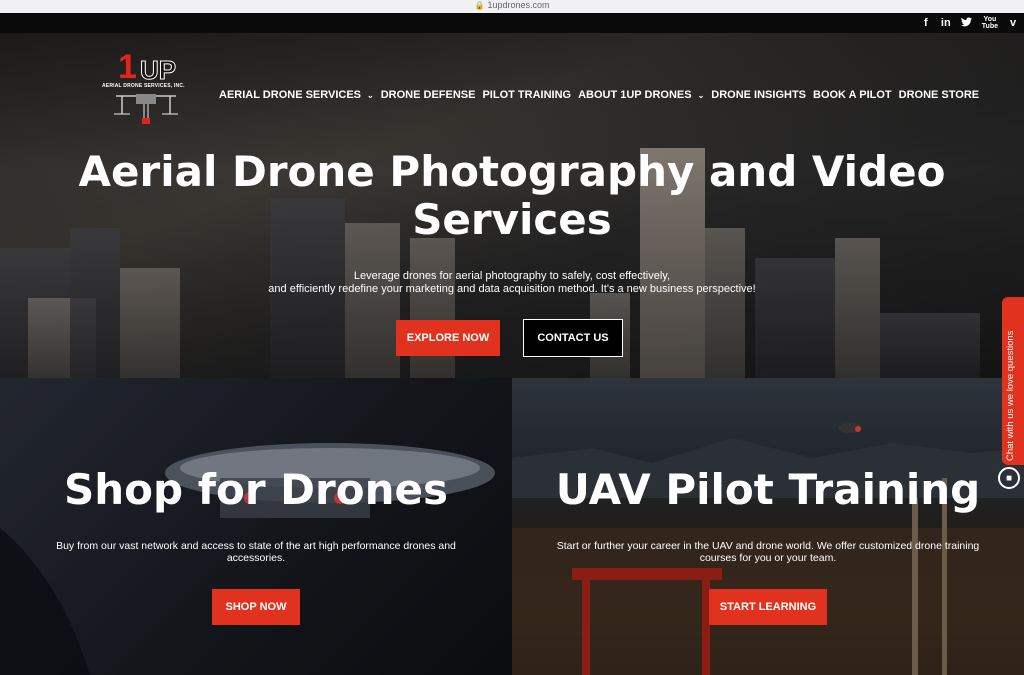 The height and width of the screenshot is (675, 1024). Describe the element at coordinates (448, 338) in the screenshot. I see `explore-now-button: EXPLORE NOW` at that location.